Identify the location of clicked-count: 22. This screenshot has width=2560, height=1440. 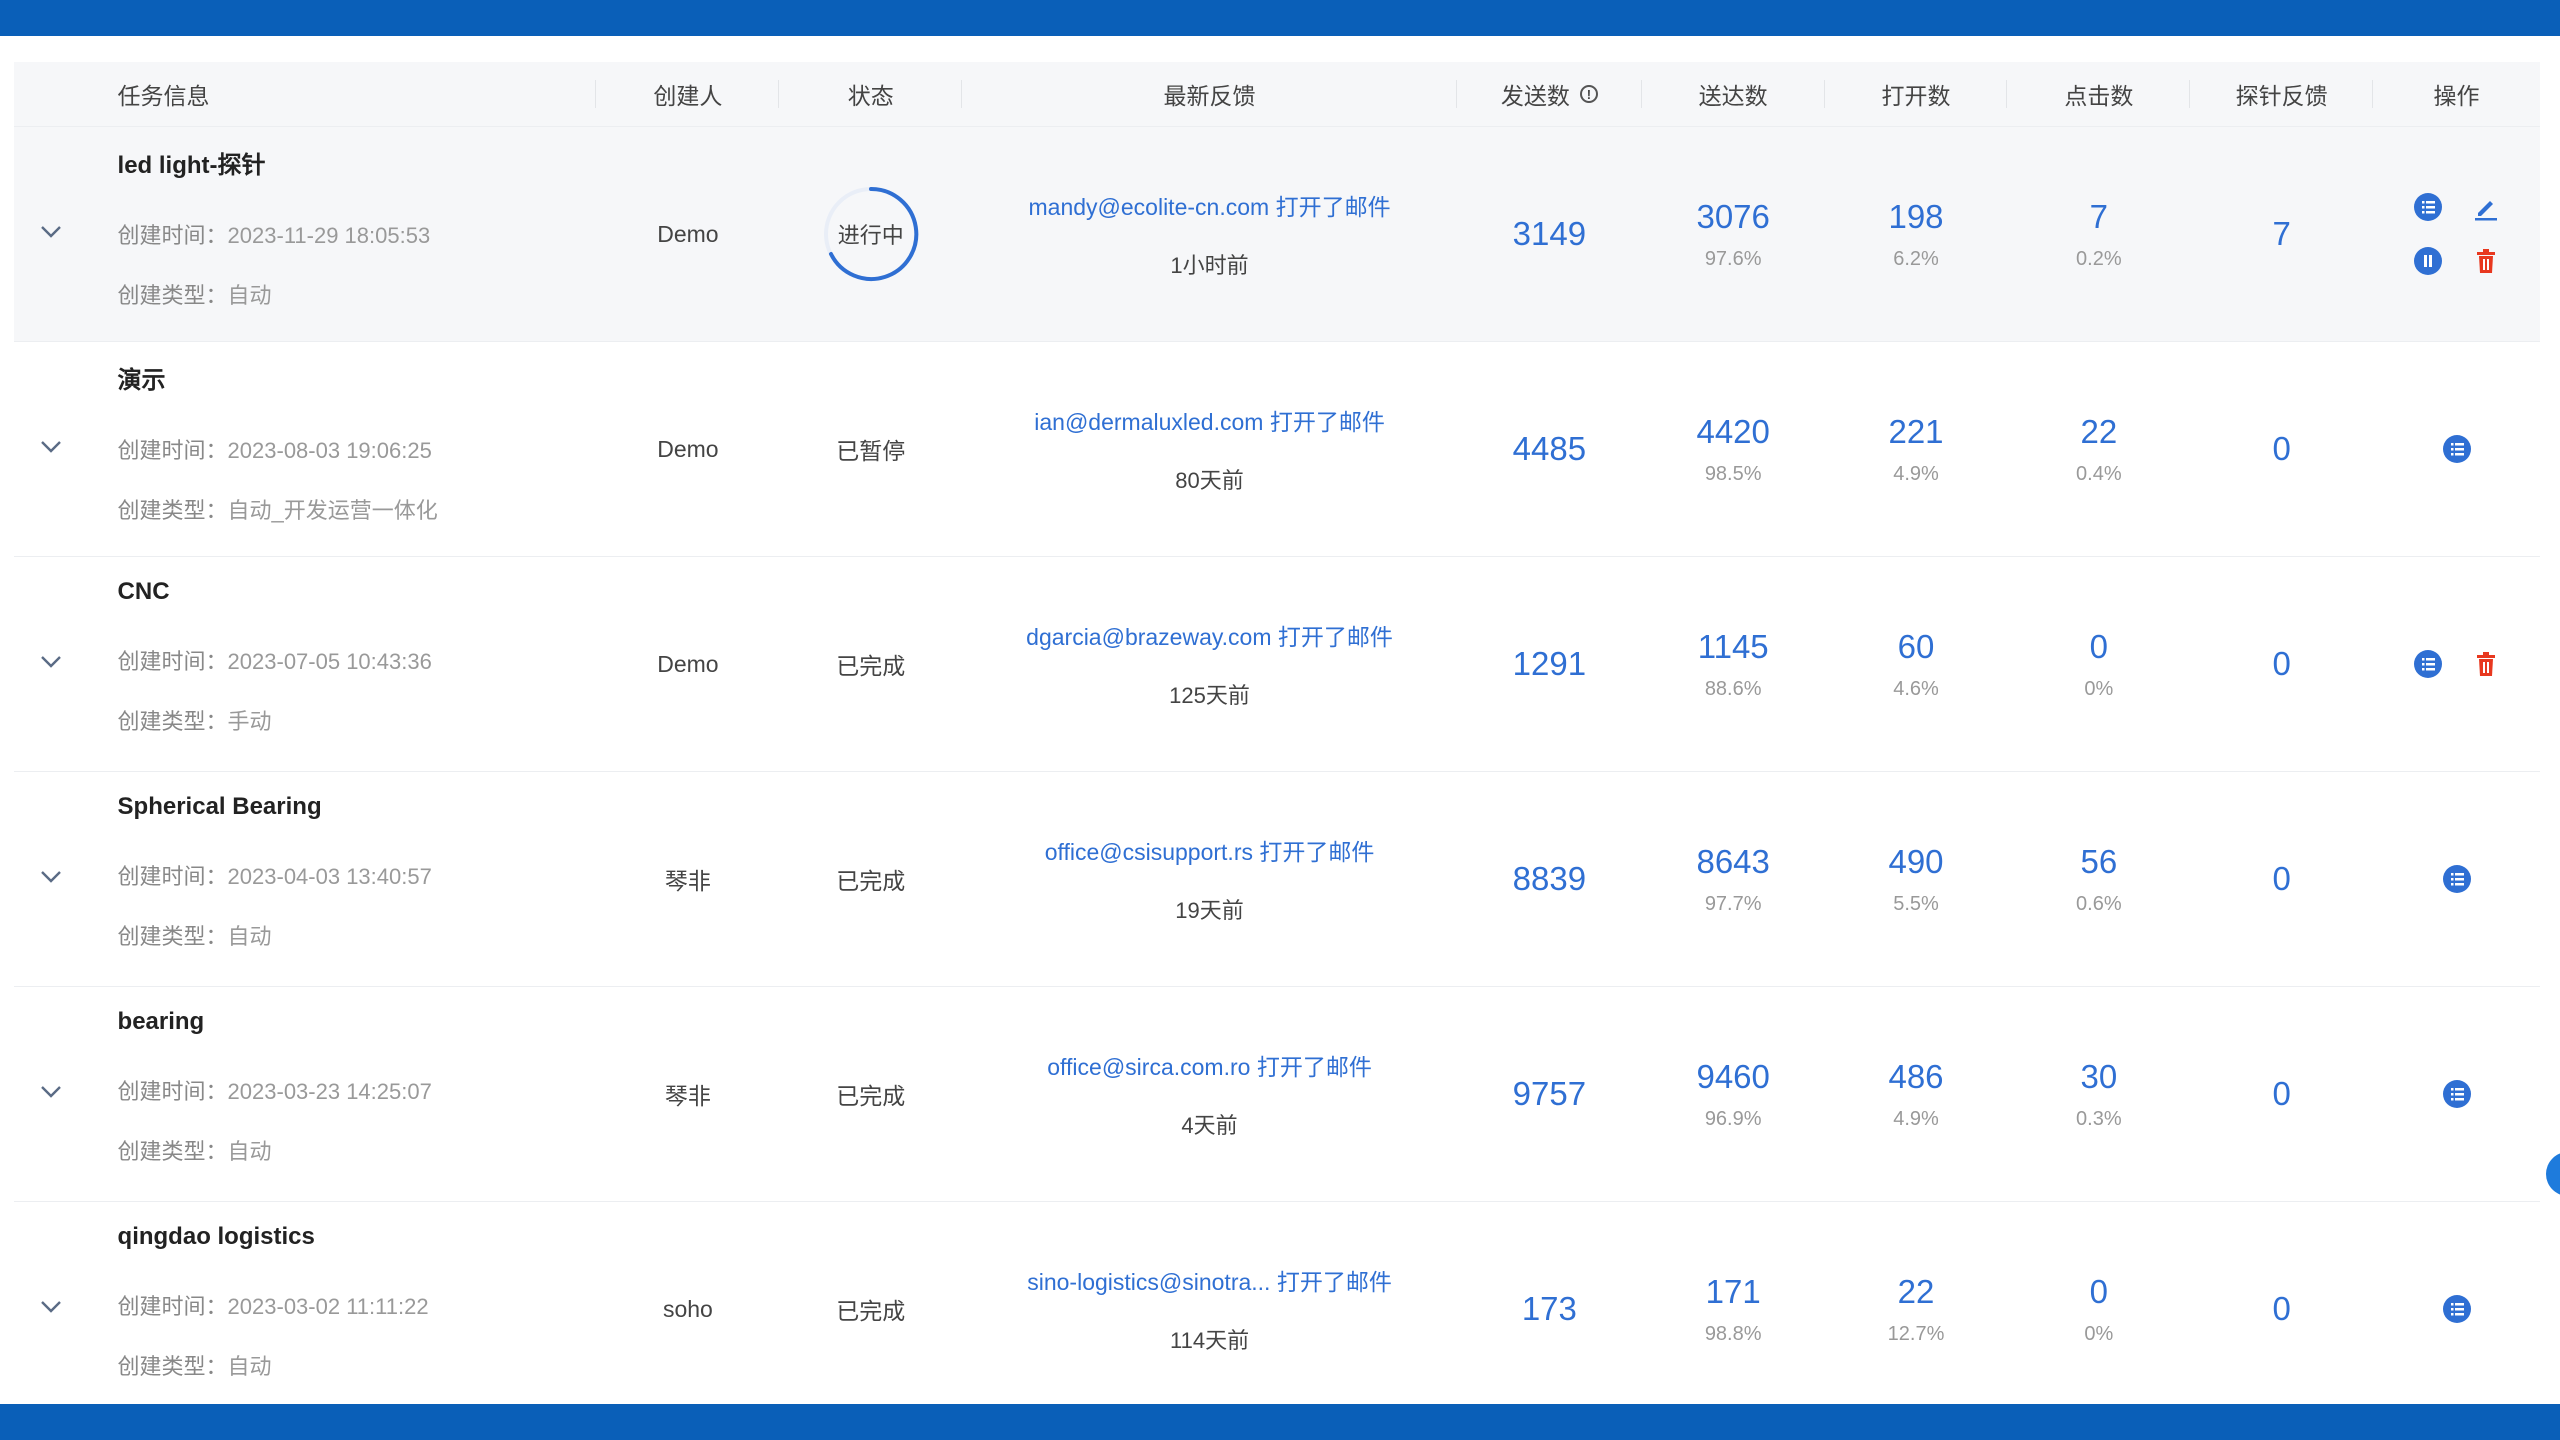
(2098, 432).